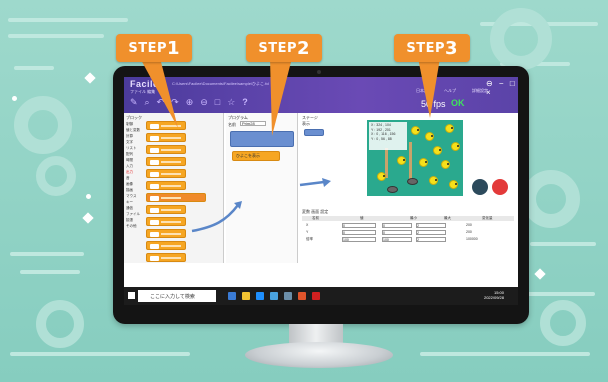 The width and height of the screenshot is (608, 382). What do you see at coordinates (278, 48) in the screenshot?
I see `step2-word: STEP` at bounding box center [278, 48].